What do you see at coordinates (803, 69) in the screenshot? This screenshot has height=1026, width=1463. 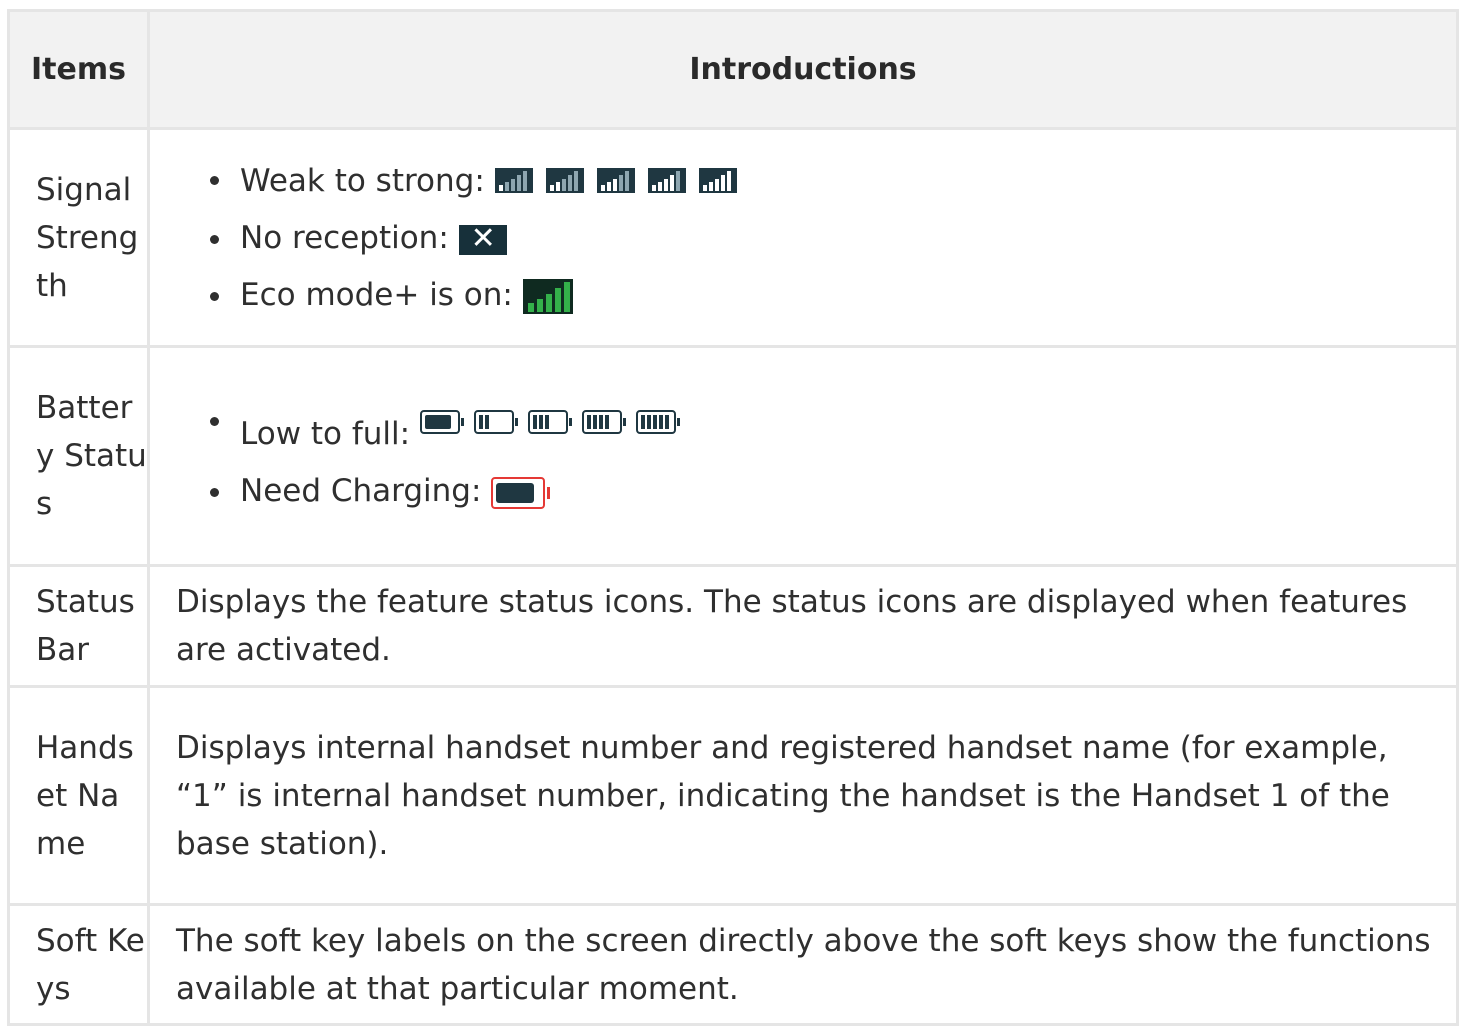 I see `header-introductions: Introductions` at bounding box center [803, 69].